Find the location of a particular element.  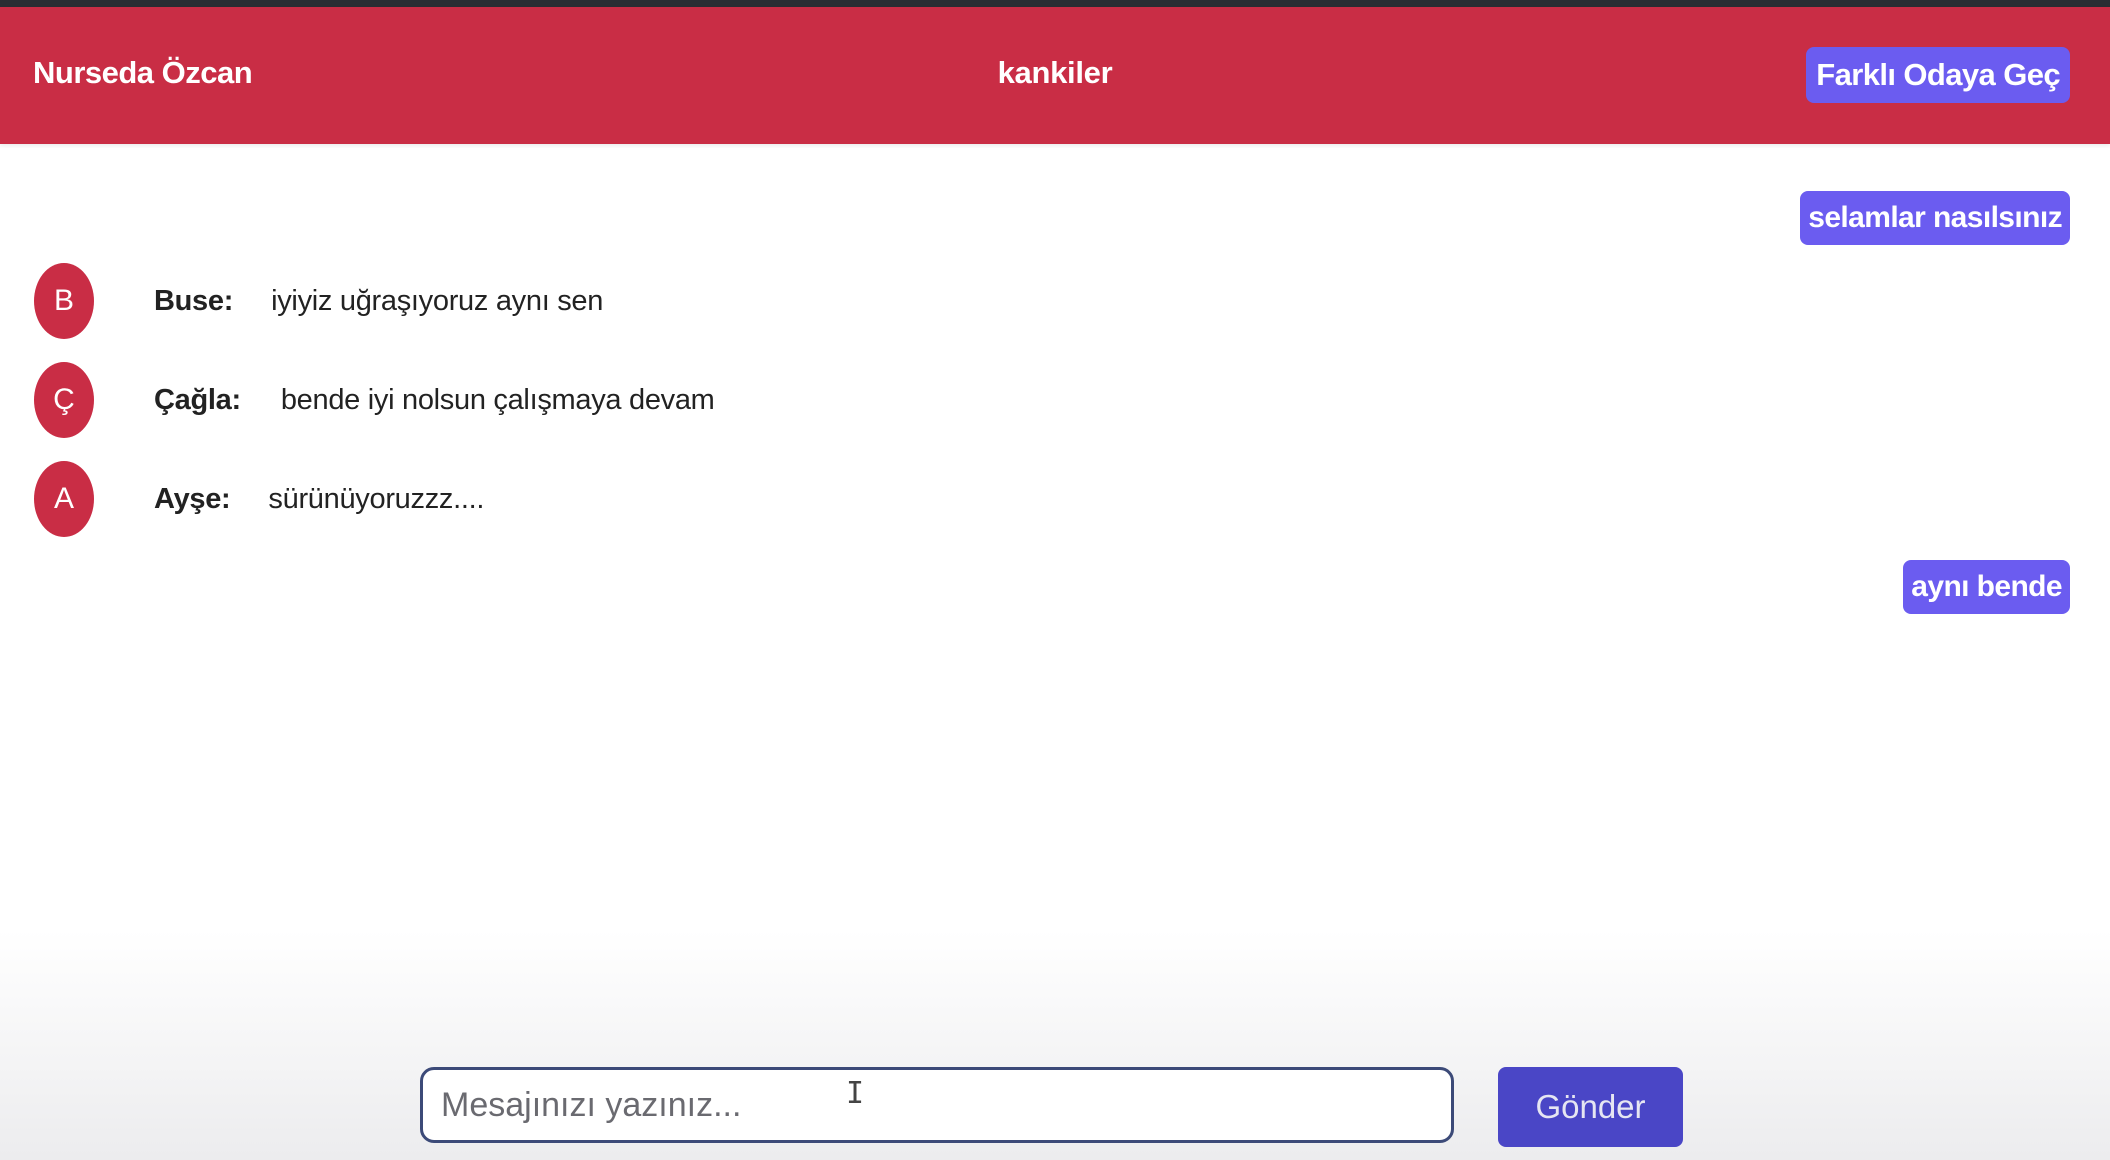

text-cursor-icon: I is located at coordinates (855, 1093).